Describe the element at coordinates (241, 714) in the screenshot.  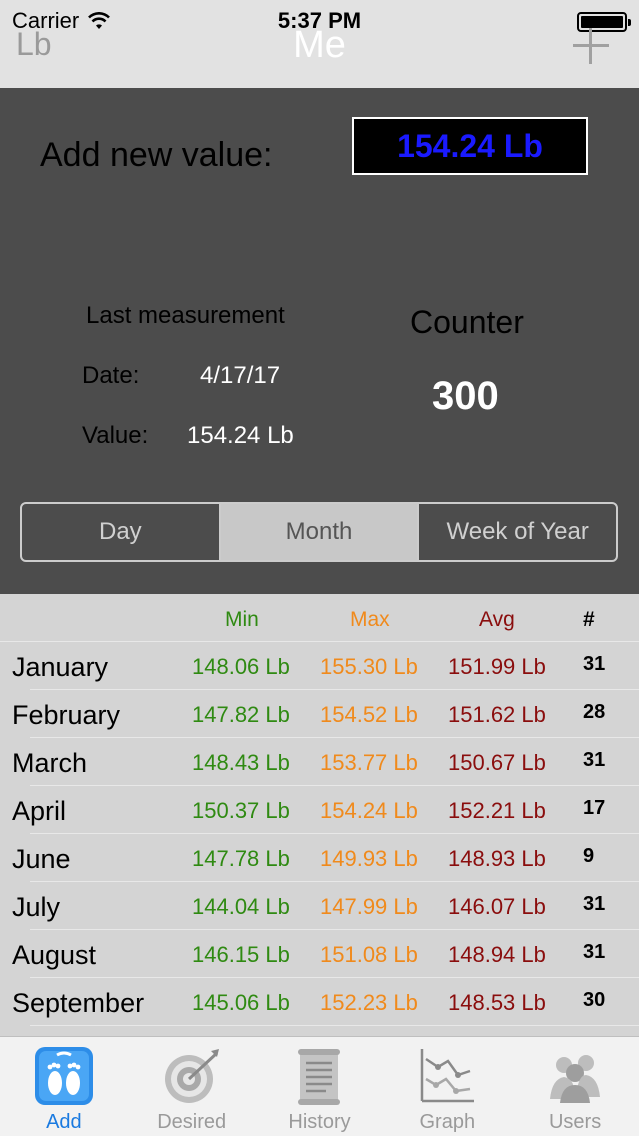
I see `row-min: 147.82 Lb` at that location.